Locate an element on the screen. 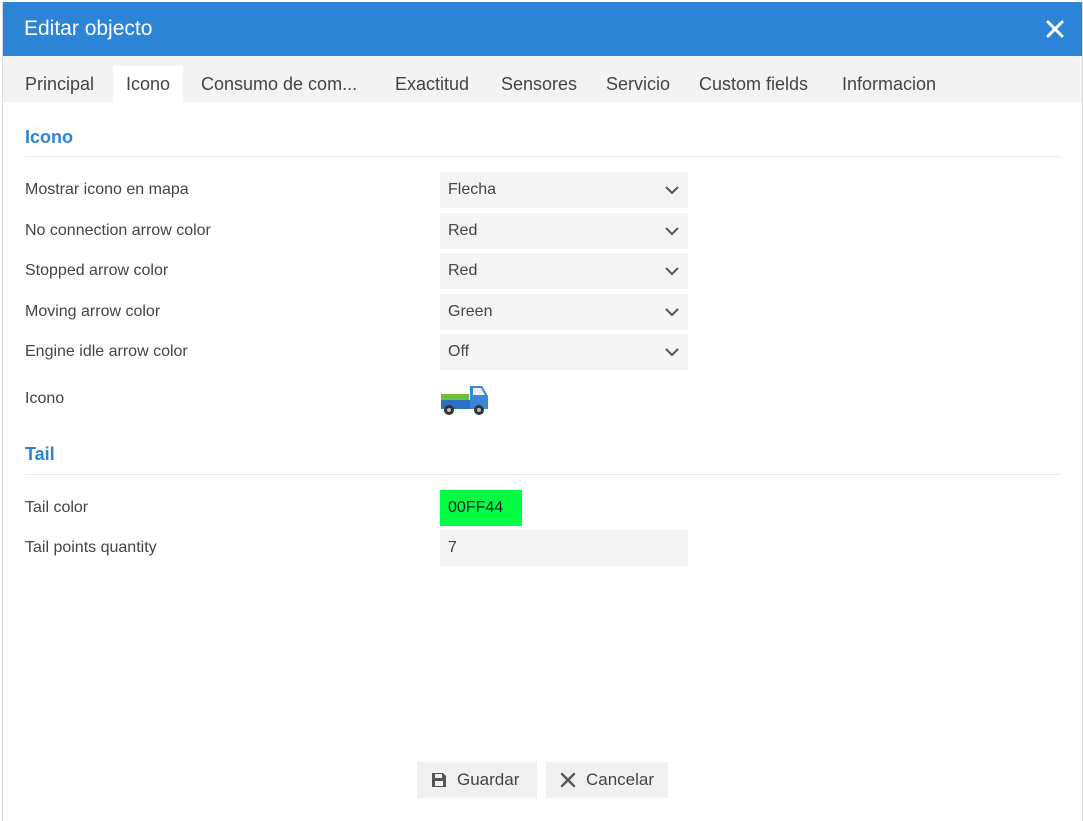 The width and height of the screenshot is (1083, 821). select-value: Green is located at coordinates (470, 311).